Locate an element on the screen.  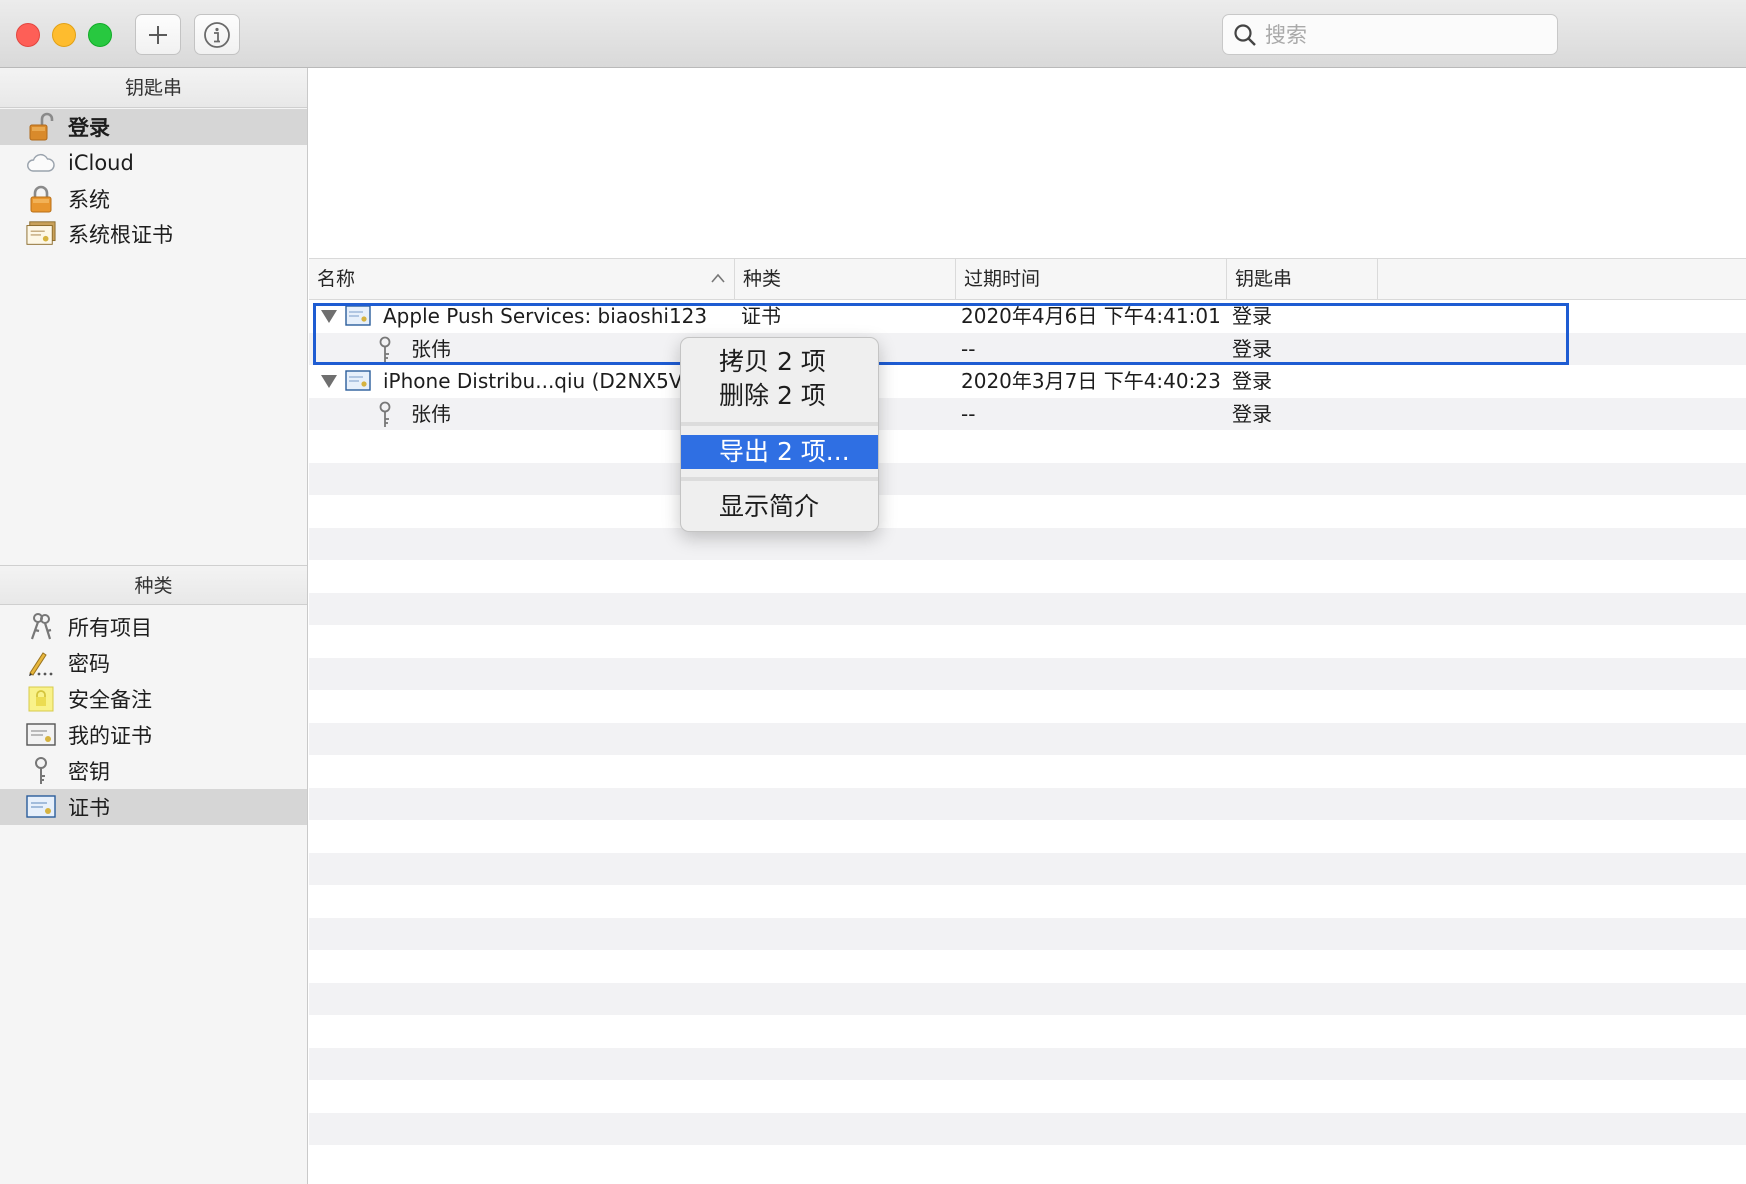
sidebar-item-icloud: iCloud is located at coordinates (153, 163).